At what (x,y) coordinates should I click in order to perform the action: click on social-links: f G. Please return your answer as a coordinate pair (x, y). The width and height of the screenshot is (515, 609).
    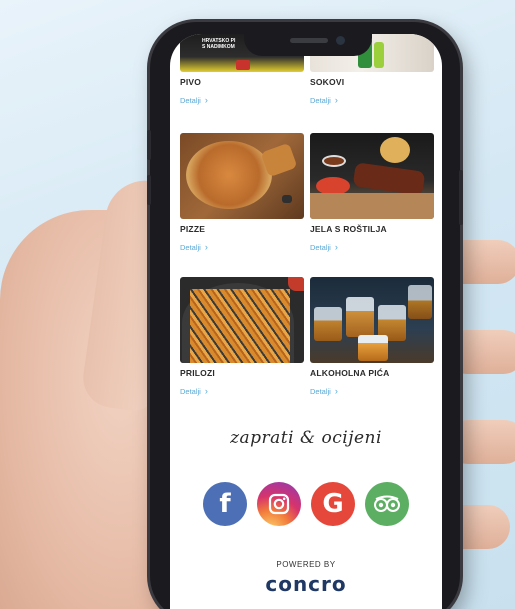
    Looking at the image, I should click on (306, 504).